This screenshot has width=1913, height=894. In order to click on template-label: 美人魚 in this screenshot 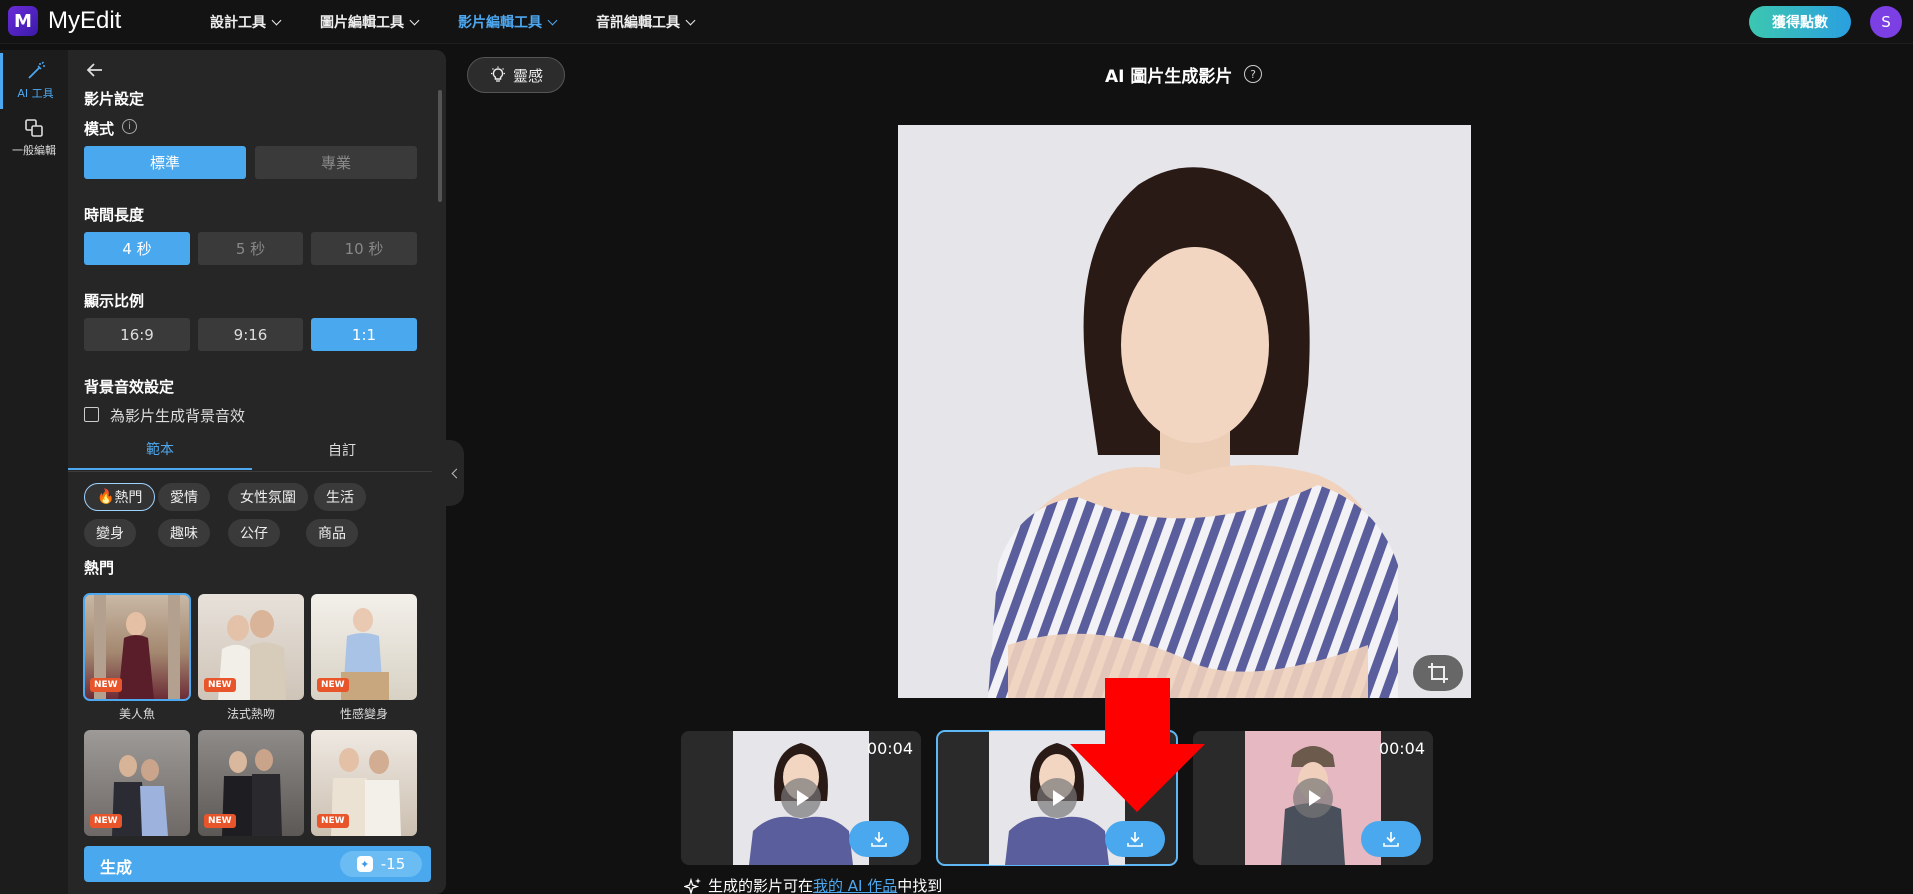, I will do `click(136, 714)`.